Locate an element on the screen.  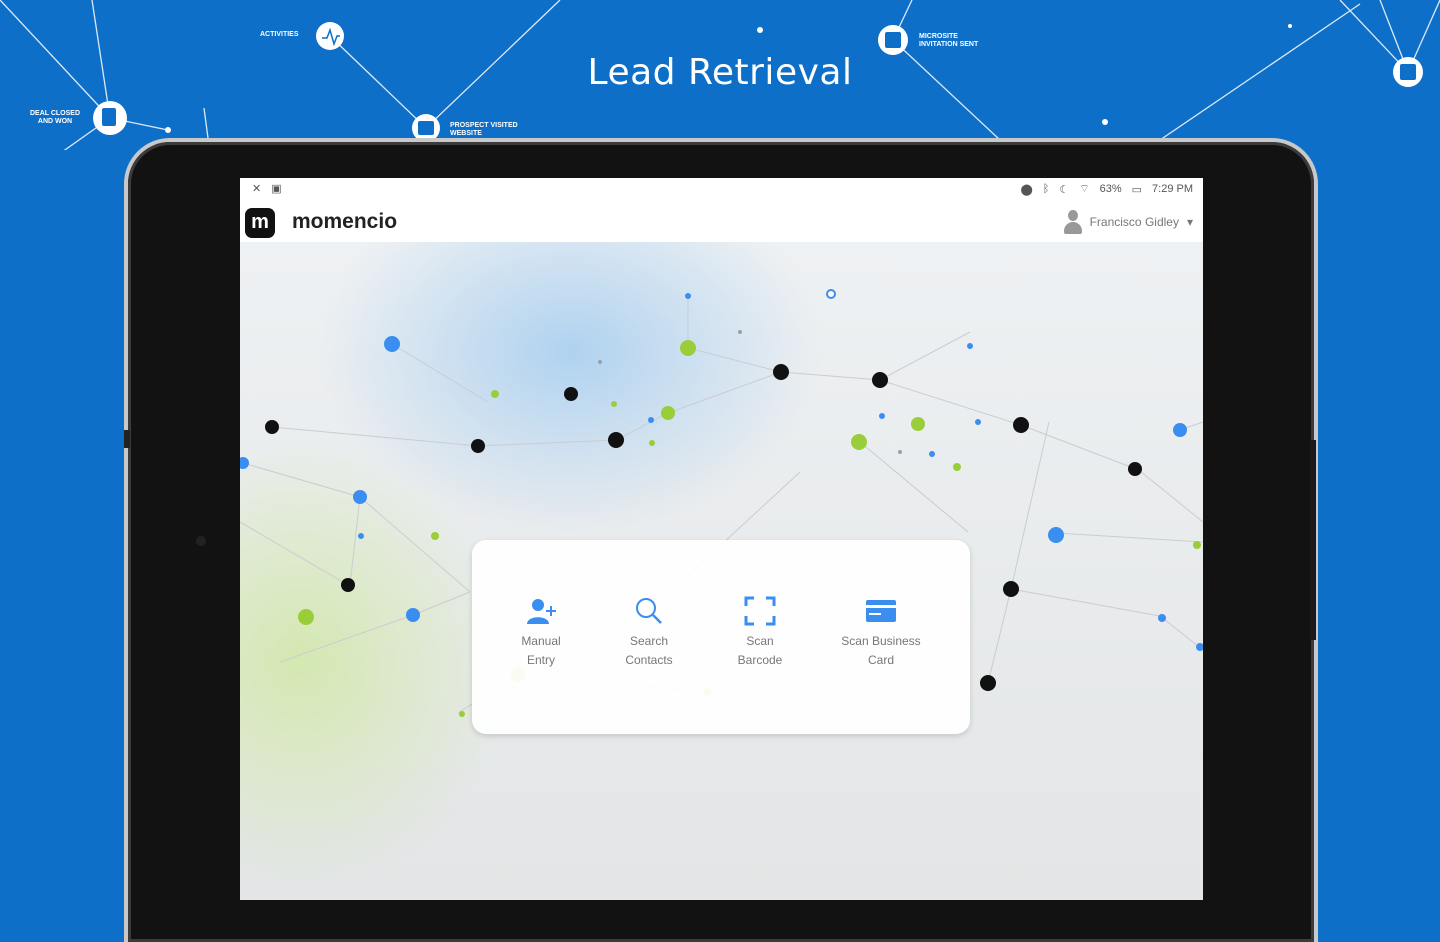
scan-business-card-button: Scan Business Card is located at coordinates (881, 633).